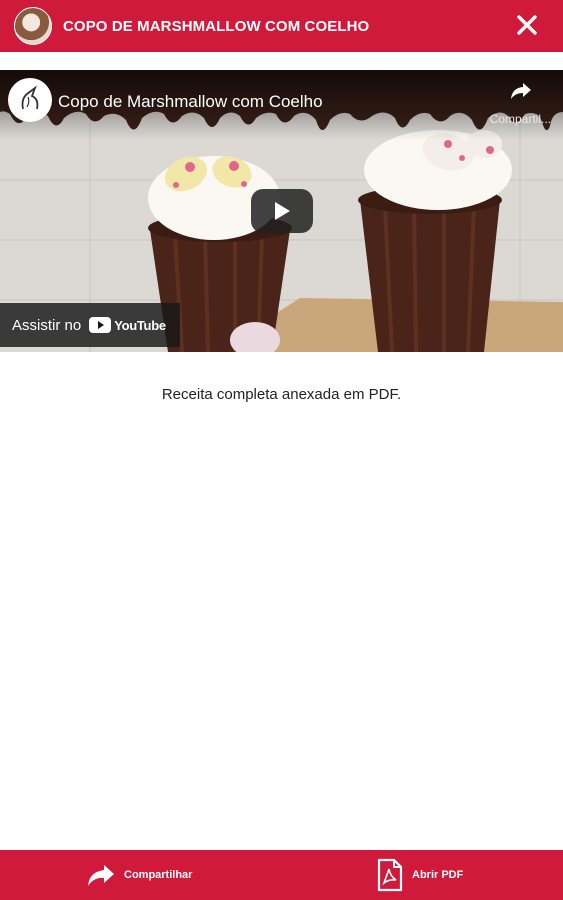 This screenshot has width=563, height=900. I want to click on close-button, so click(527, 25).